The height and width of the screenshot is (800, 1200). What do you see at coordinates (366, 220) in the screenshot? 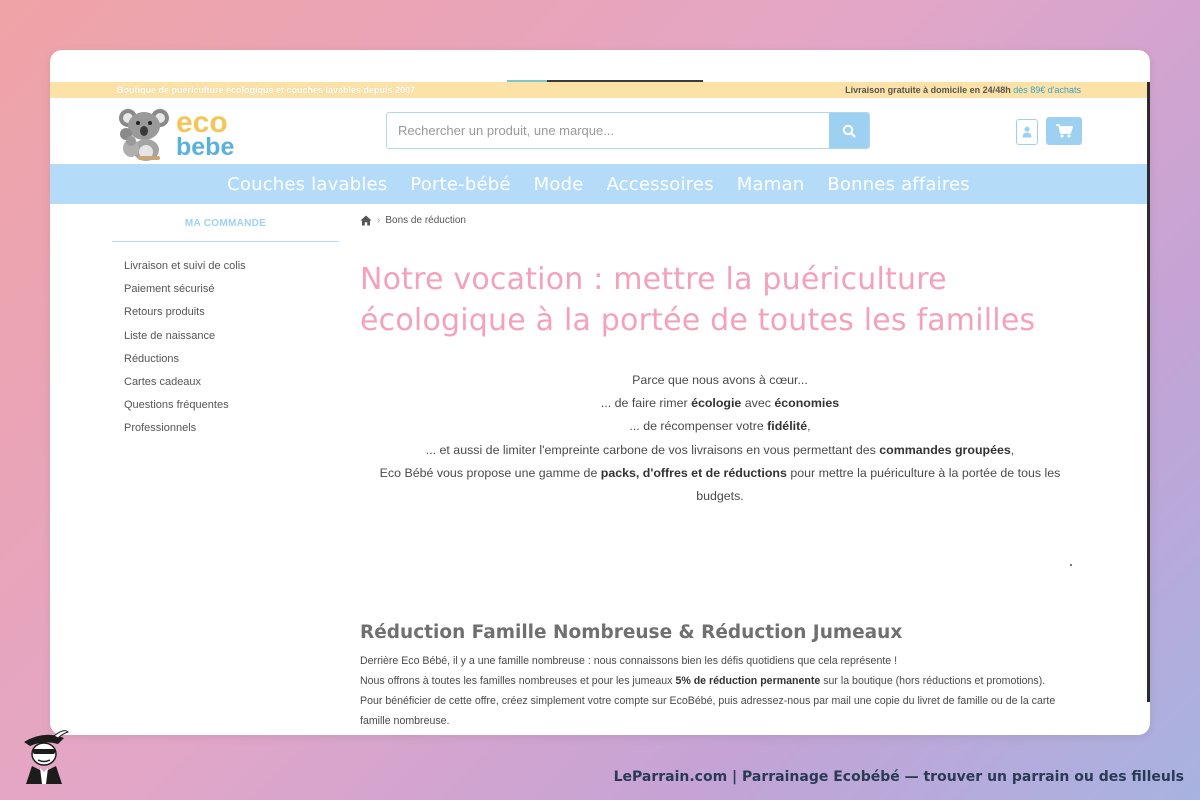
I see `home-icon` at bounding box center [366, 220].